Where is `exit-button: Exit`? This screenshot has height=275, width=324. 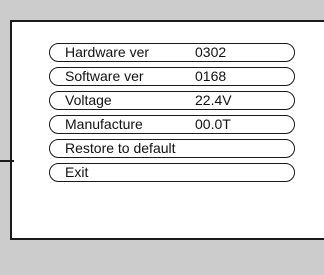
exit-button: Exit is located at coordinates (172, 172).